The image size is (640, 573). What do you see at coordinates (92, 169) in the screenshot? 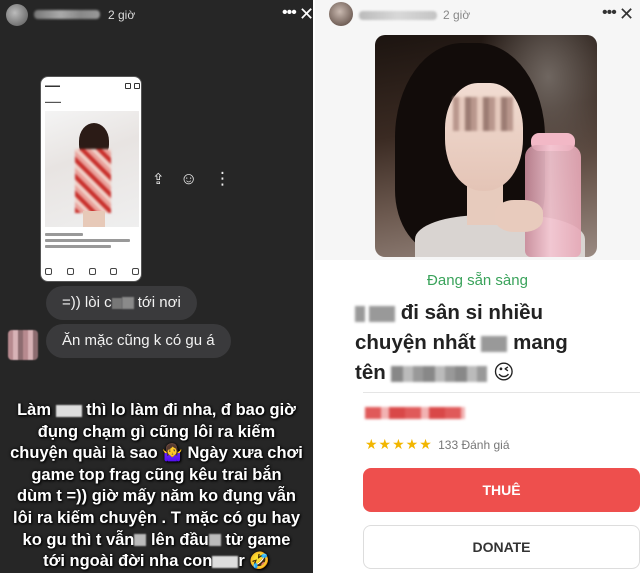
I see `screenshot-photo` at bounding box center [92, 169].